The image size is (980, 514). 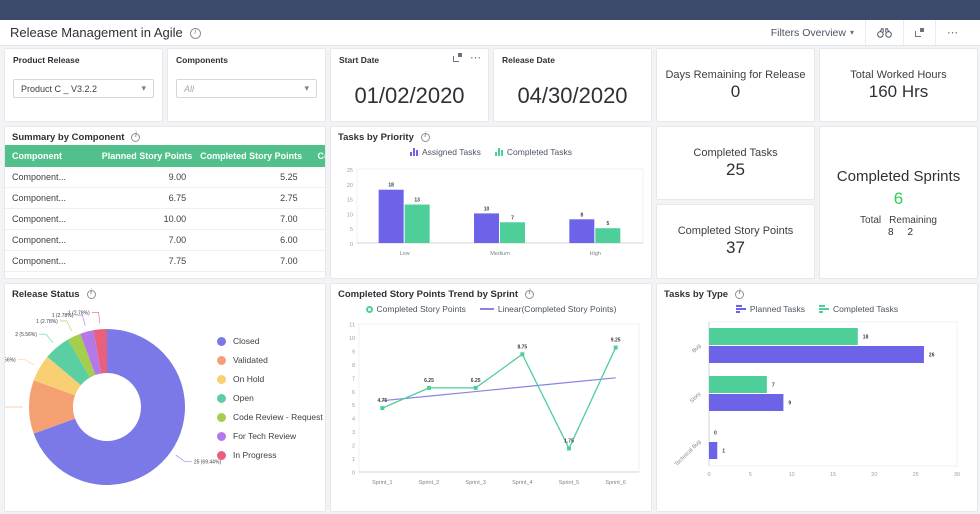 I want to click on release-date-label: Release Date, so click(x=528, y=60).